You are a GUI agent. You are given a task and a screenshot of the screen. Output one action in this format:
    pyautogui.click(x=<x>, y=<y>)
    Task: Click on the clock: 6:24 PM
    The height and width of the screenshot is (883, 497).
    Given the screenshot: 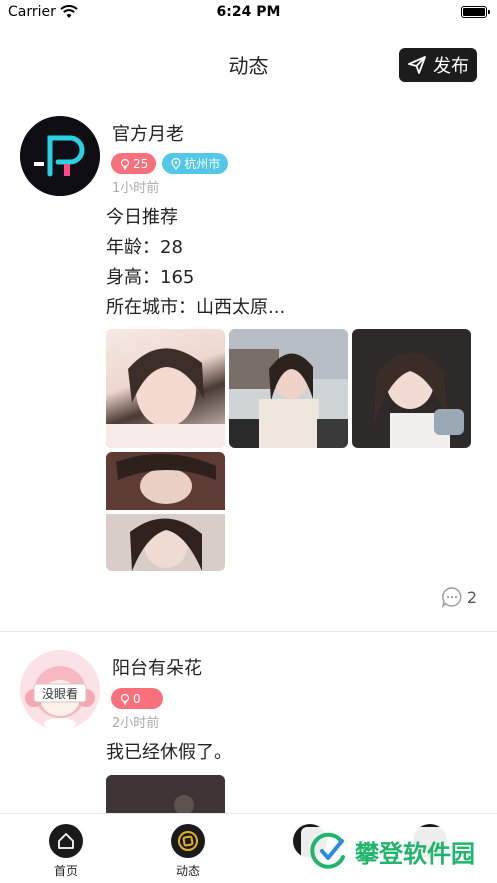 What is the action you would take?
    pyautogui.click(x=248, y=12)
    